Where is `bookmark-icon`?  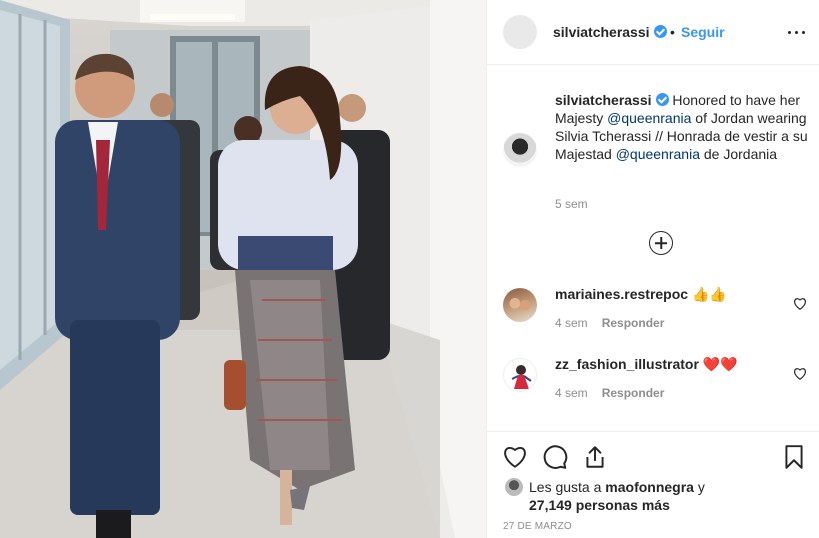 bookmark-icon is located at coordinates (794, 457).